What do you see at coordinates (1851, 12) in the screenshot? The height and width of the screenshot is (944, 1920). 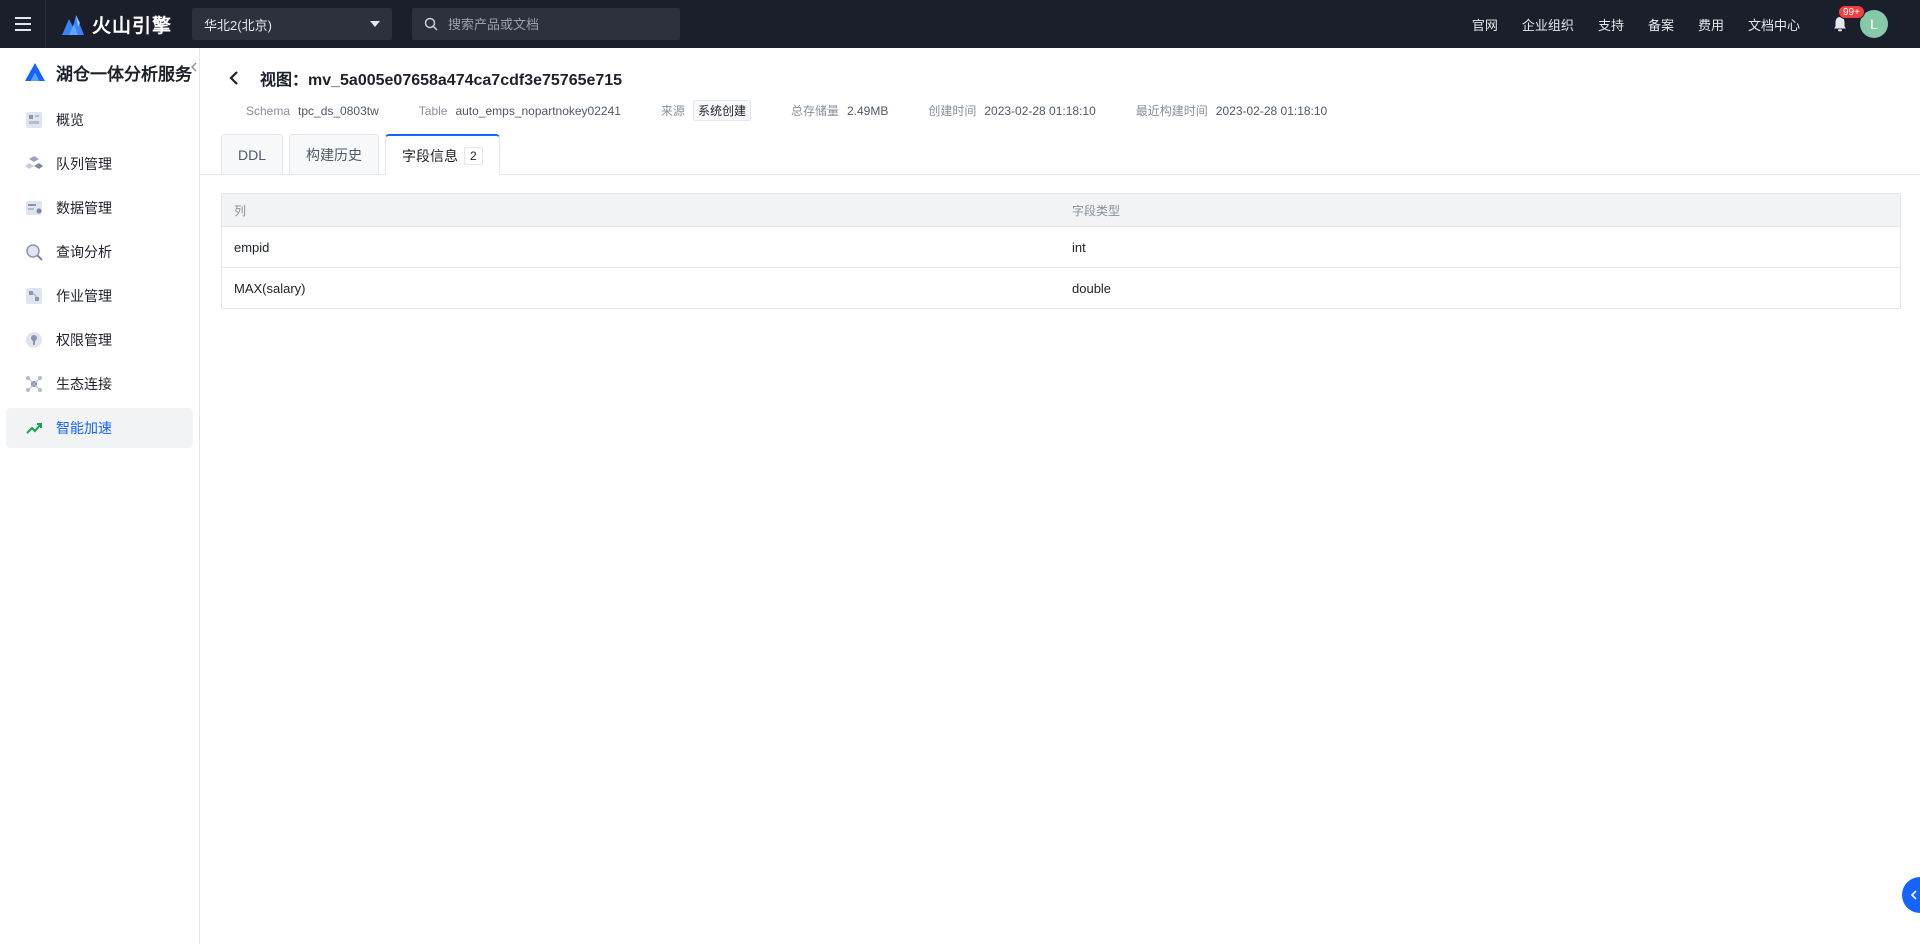 I see `notification-badge: 99+` at bounding box center [1851, 12].